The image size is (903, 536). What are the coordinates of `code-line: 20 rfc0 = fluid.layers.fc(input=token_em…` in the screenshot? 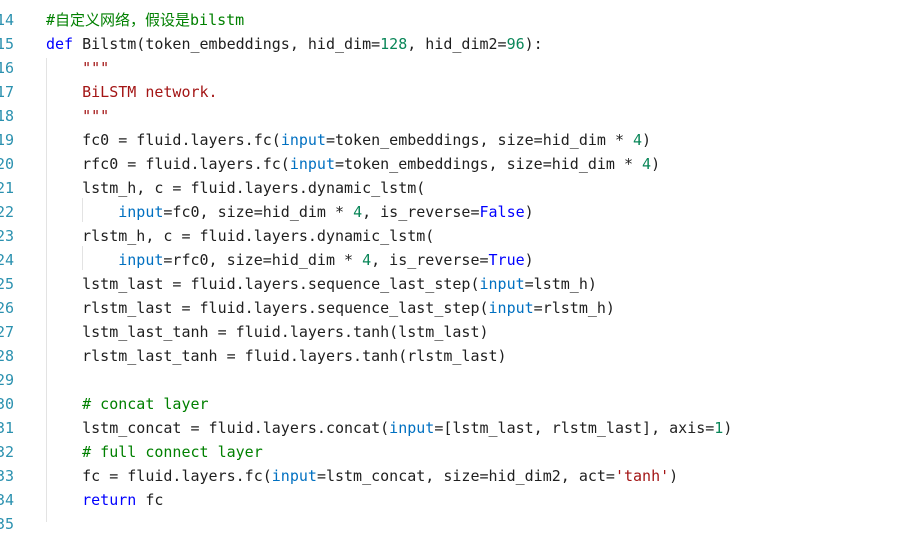 It's located at (451, 164).